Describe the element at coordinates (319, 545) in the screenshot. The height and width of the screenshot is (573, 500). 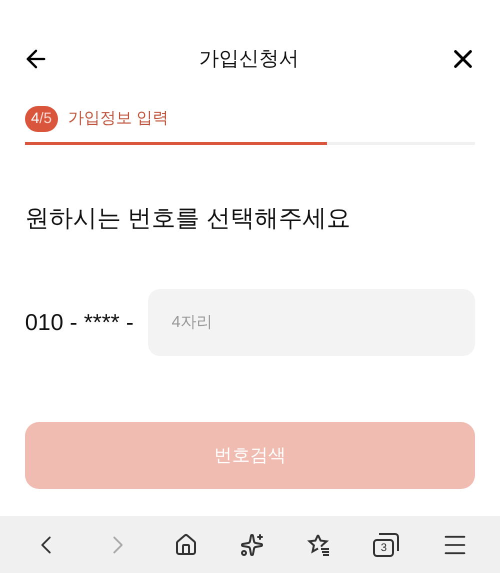
I see `star-list-icon` at that location.